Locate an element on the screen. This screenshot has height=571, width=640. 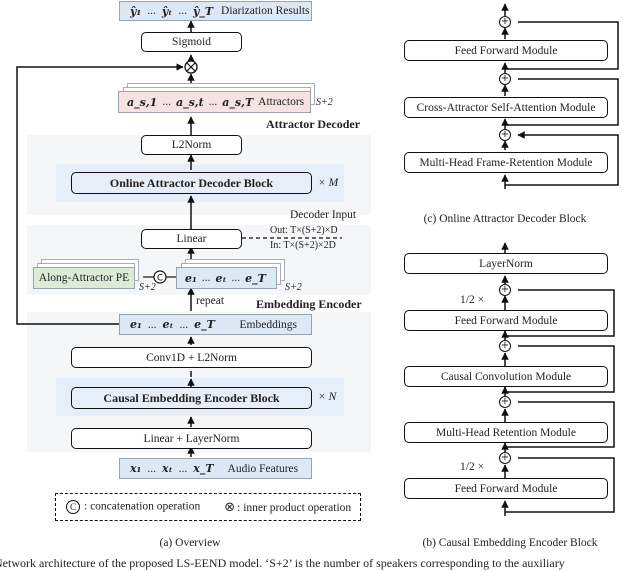
repeated-embeddings-stack-label: S+2 is located at coordinates (293, 287).